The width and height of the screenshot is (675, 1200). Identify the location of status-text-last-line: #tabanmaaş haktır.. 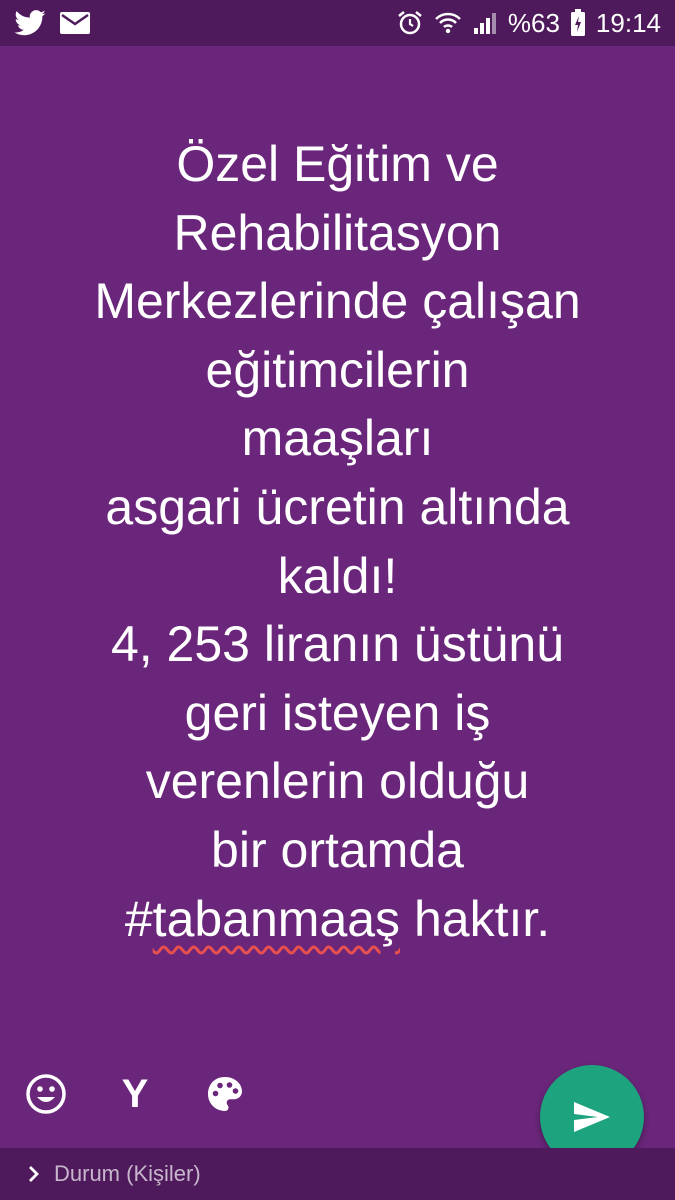
(337, 919).